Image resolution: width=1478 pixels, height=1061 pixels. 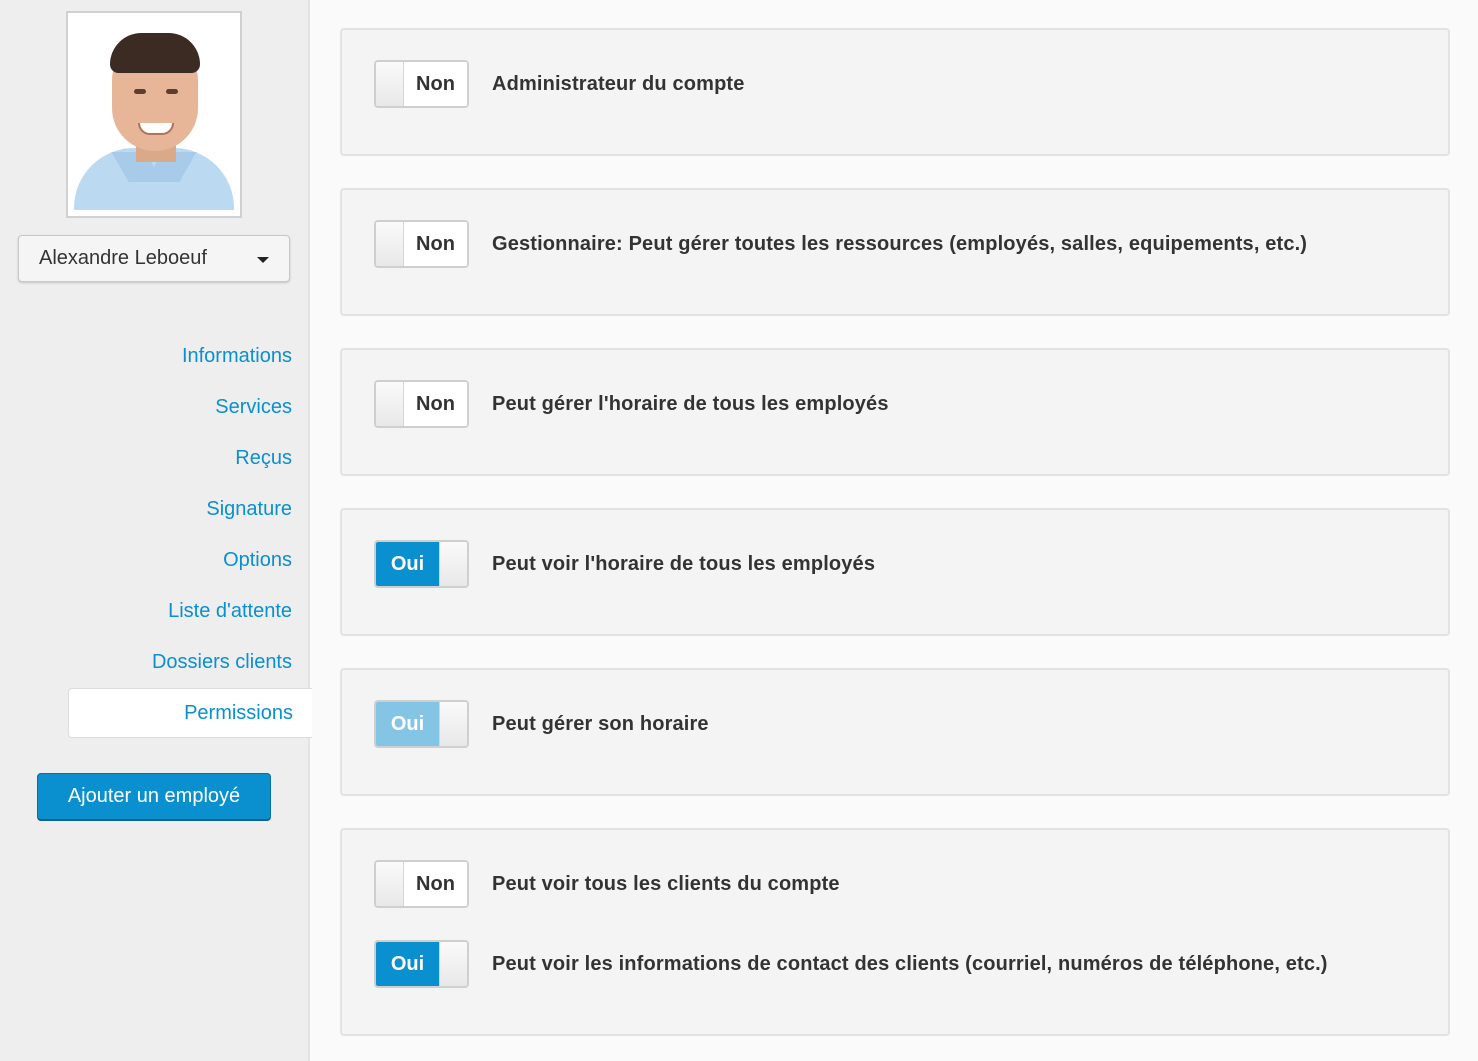 I want to click on permission-row: Oui Peut gérer son horaire, so click(x=895, y=724).